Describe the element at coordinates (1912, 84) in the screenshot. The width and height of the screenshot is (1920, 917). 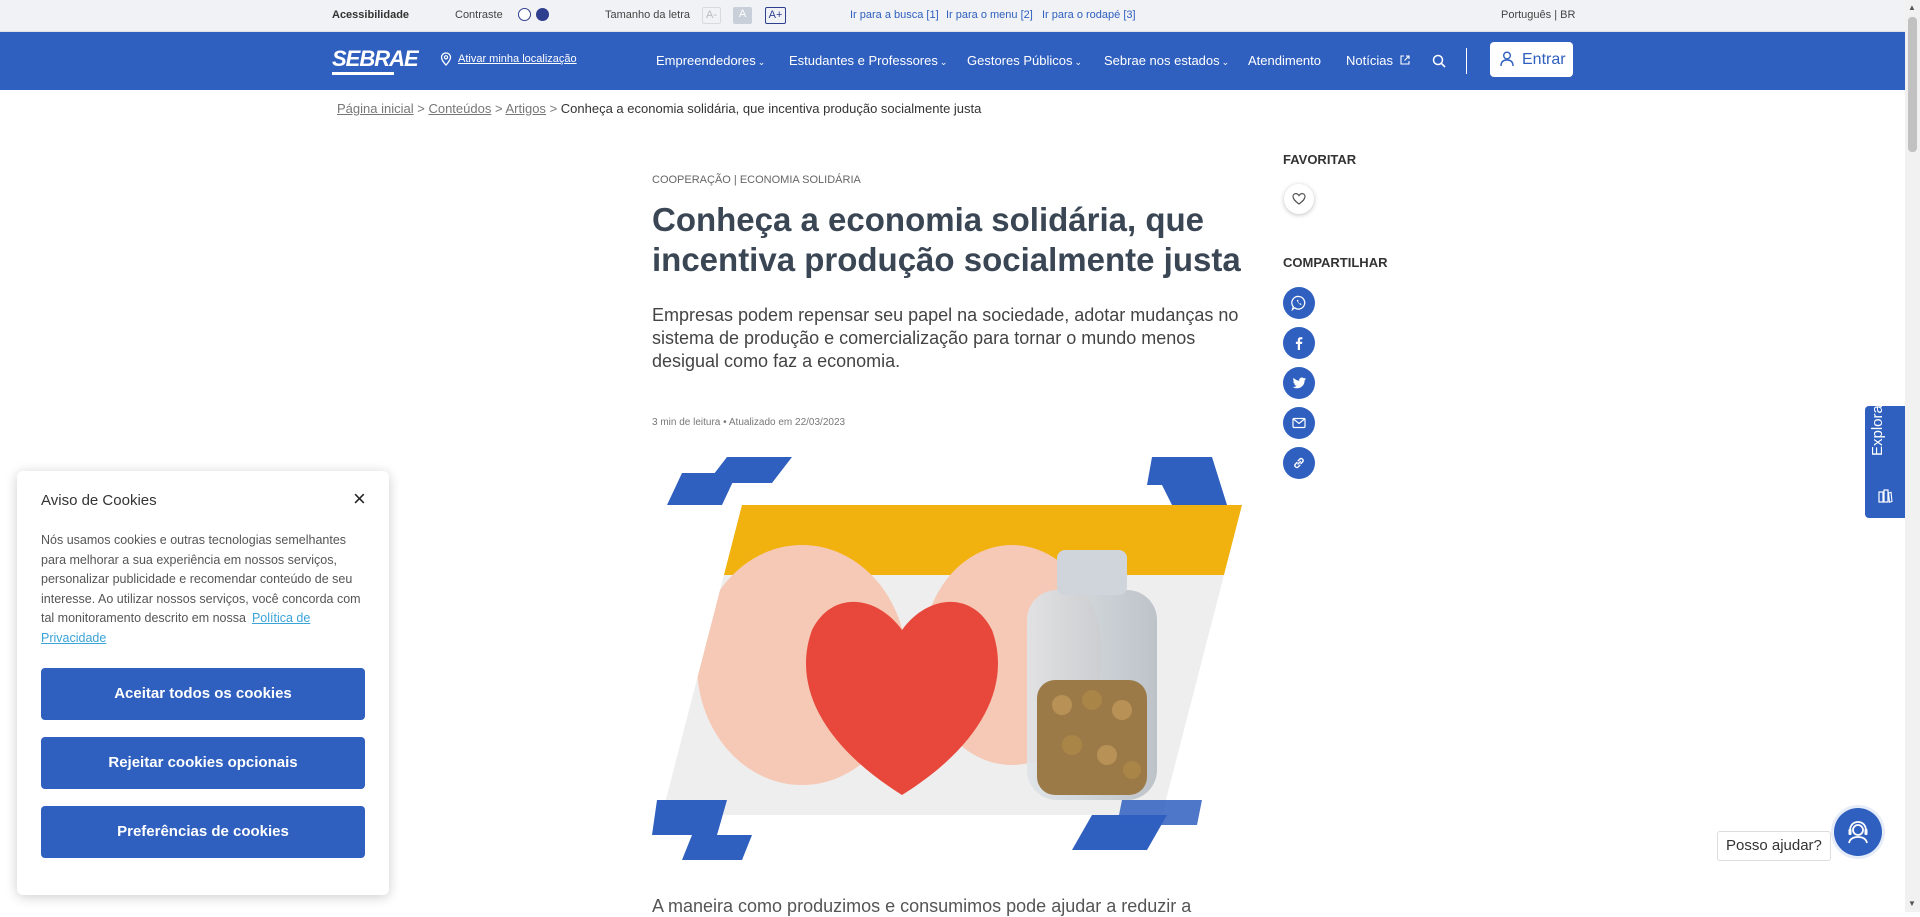
I see `scroll-thumb` at that location.